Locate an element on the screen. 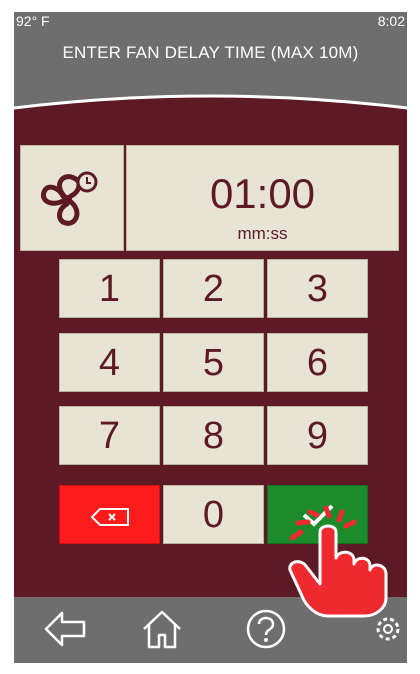  backspace-button is located at coordinates (109, 514).